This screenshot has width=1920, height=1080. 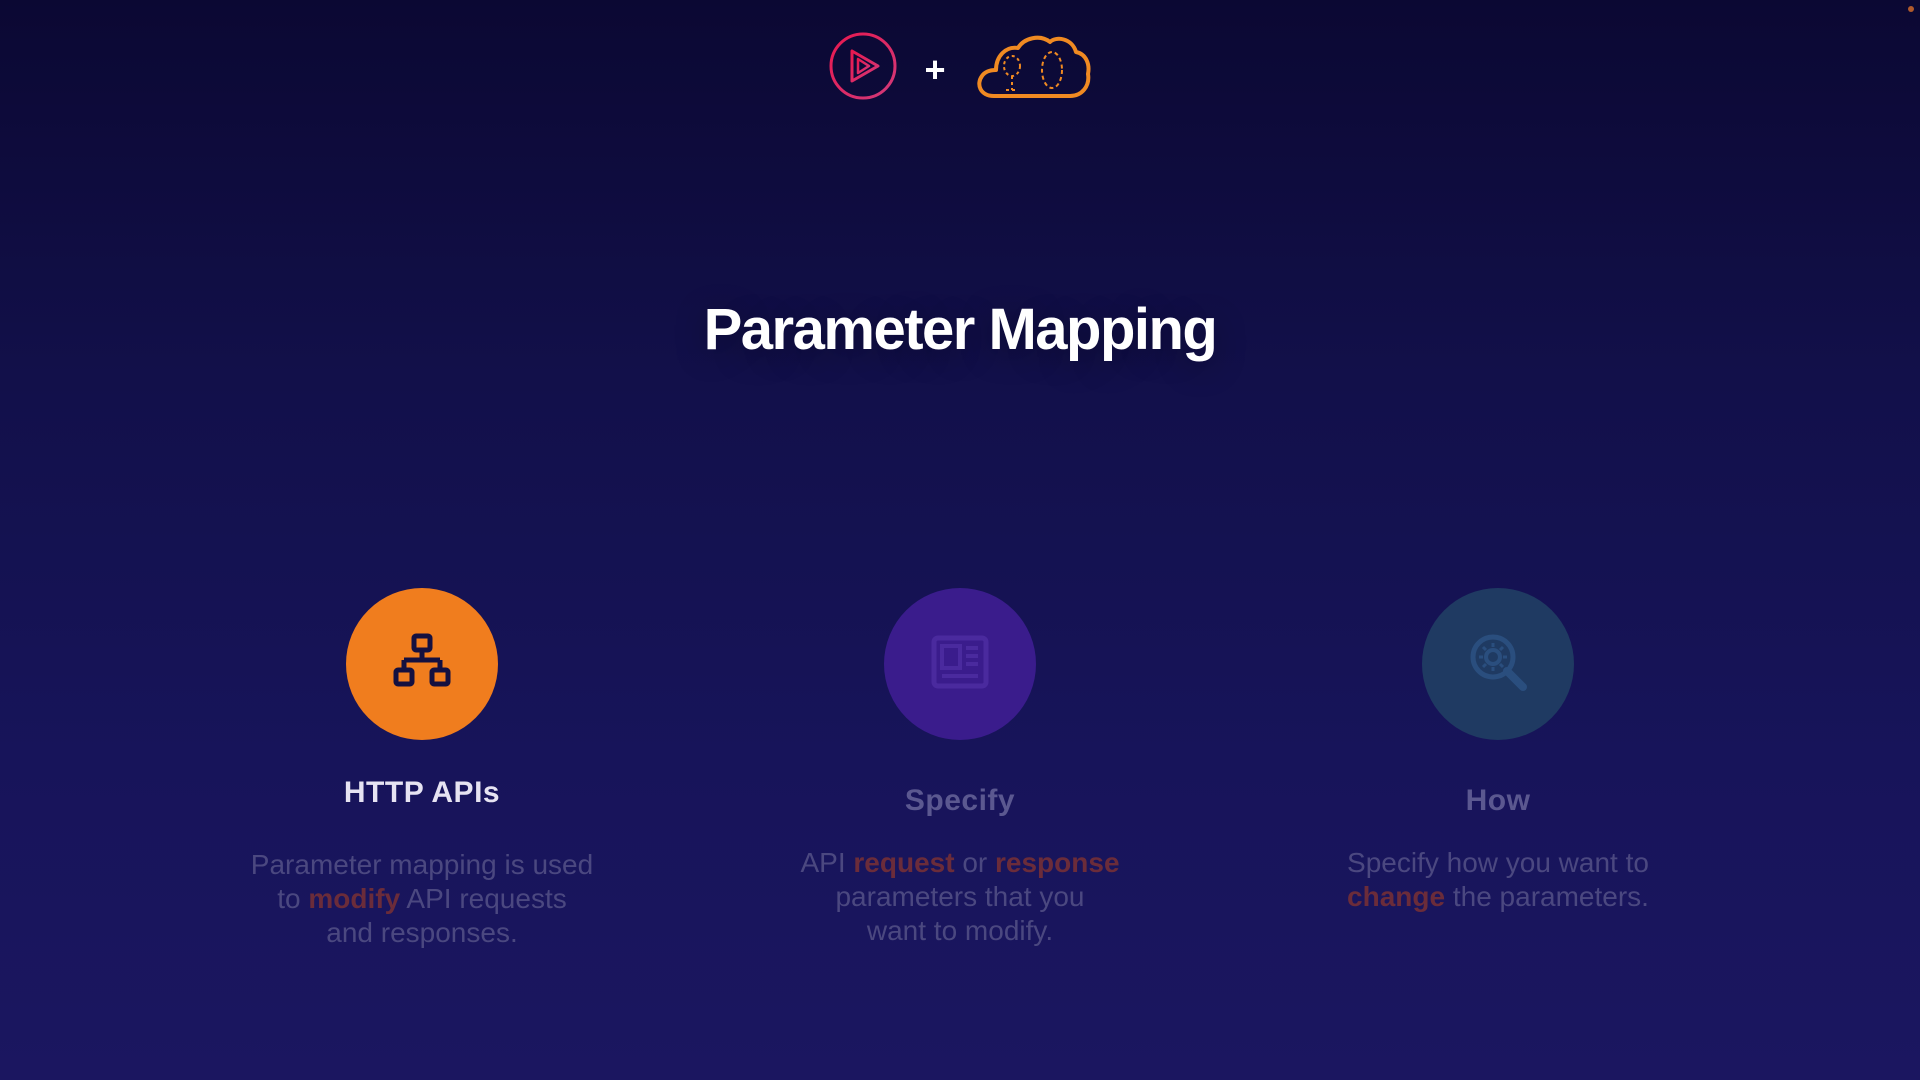 I want to click on desc-line: parameters that you, so click(x=960, y=896).